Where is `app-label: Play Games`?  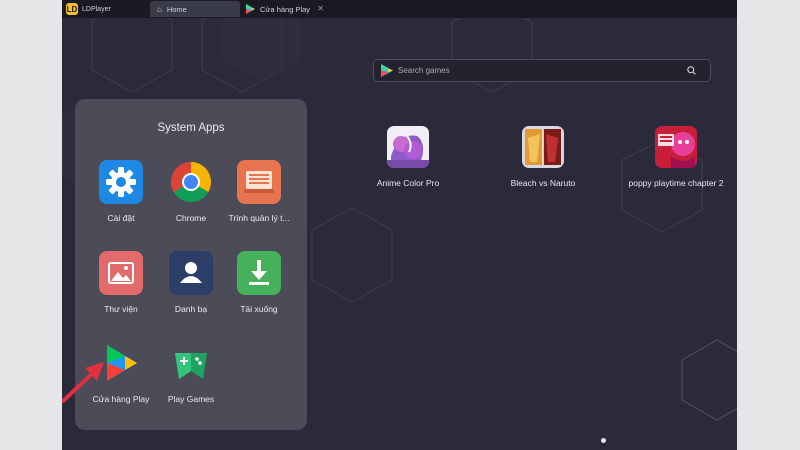 app-label: Play Games is located at coordinates (191, 399).